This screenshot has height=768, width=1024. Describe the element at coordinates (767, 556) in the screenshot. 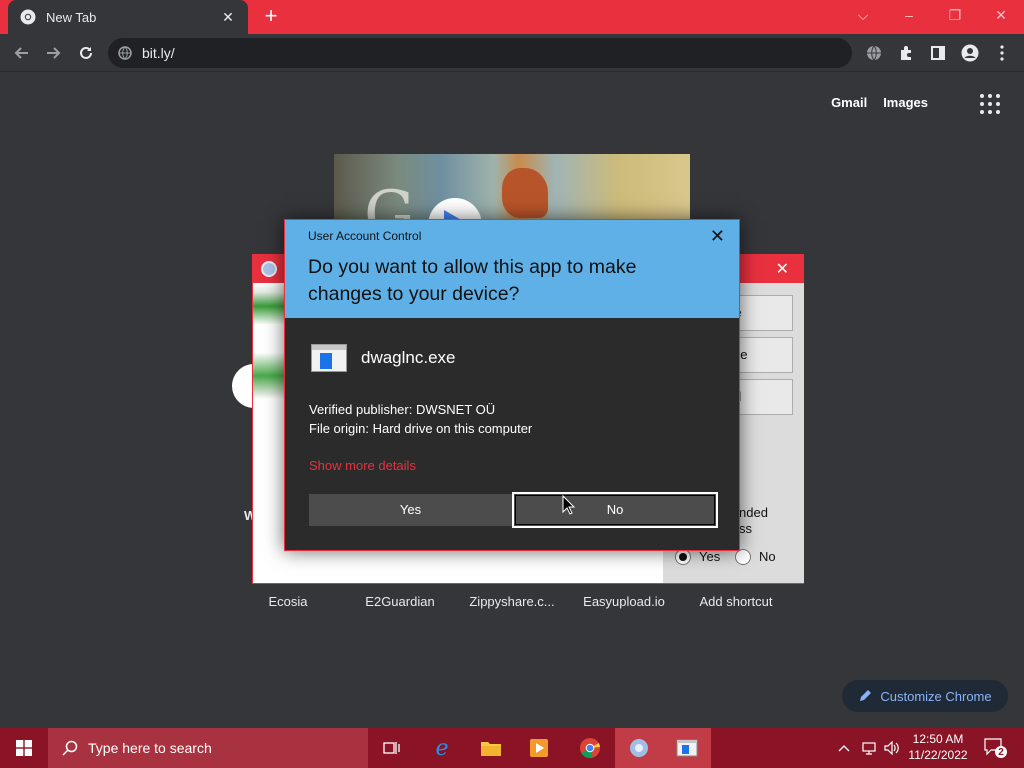

I see `radio-no-label: No` at that location.